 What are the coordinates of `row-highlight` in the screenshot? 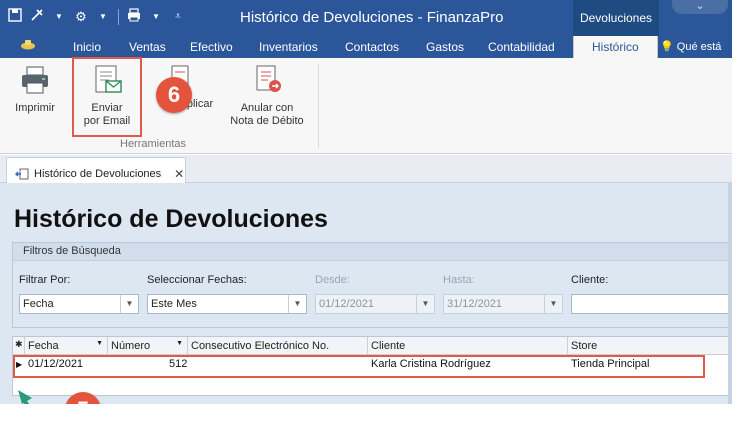 It's located at (359, 366).